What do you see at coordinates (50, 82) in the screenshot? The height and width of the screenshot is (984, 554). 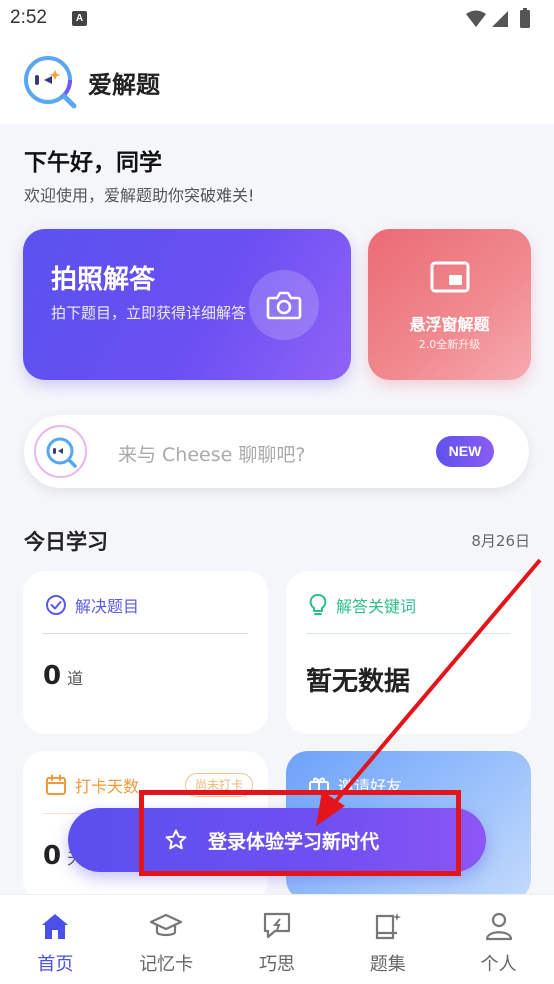 I see `app-logo-icon` at bounding box center [50, 82].